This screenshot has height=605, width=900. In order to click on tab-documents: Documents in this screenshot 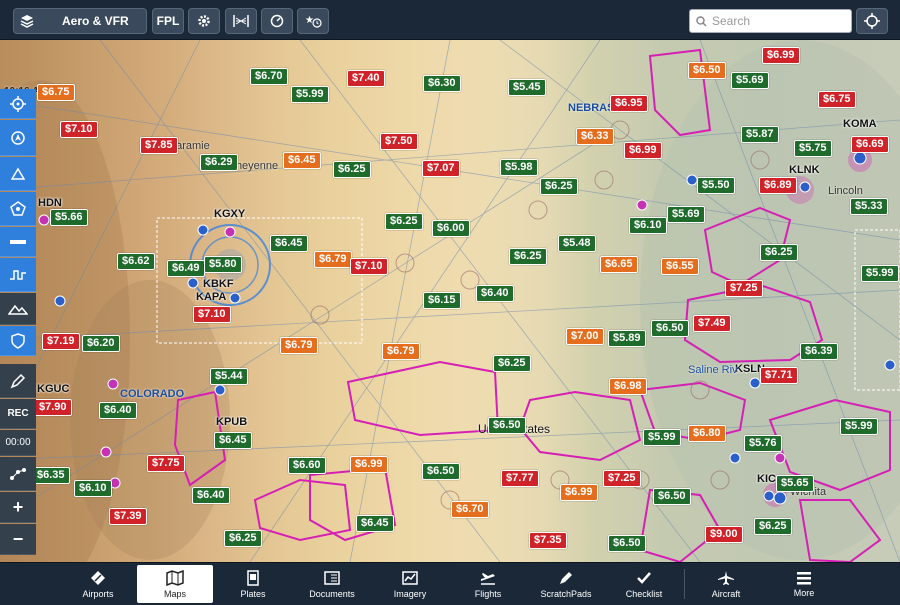, I will do `click(332, 584)`.